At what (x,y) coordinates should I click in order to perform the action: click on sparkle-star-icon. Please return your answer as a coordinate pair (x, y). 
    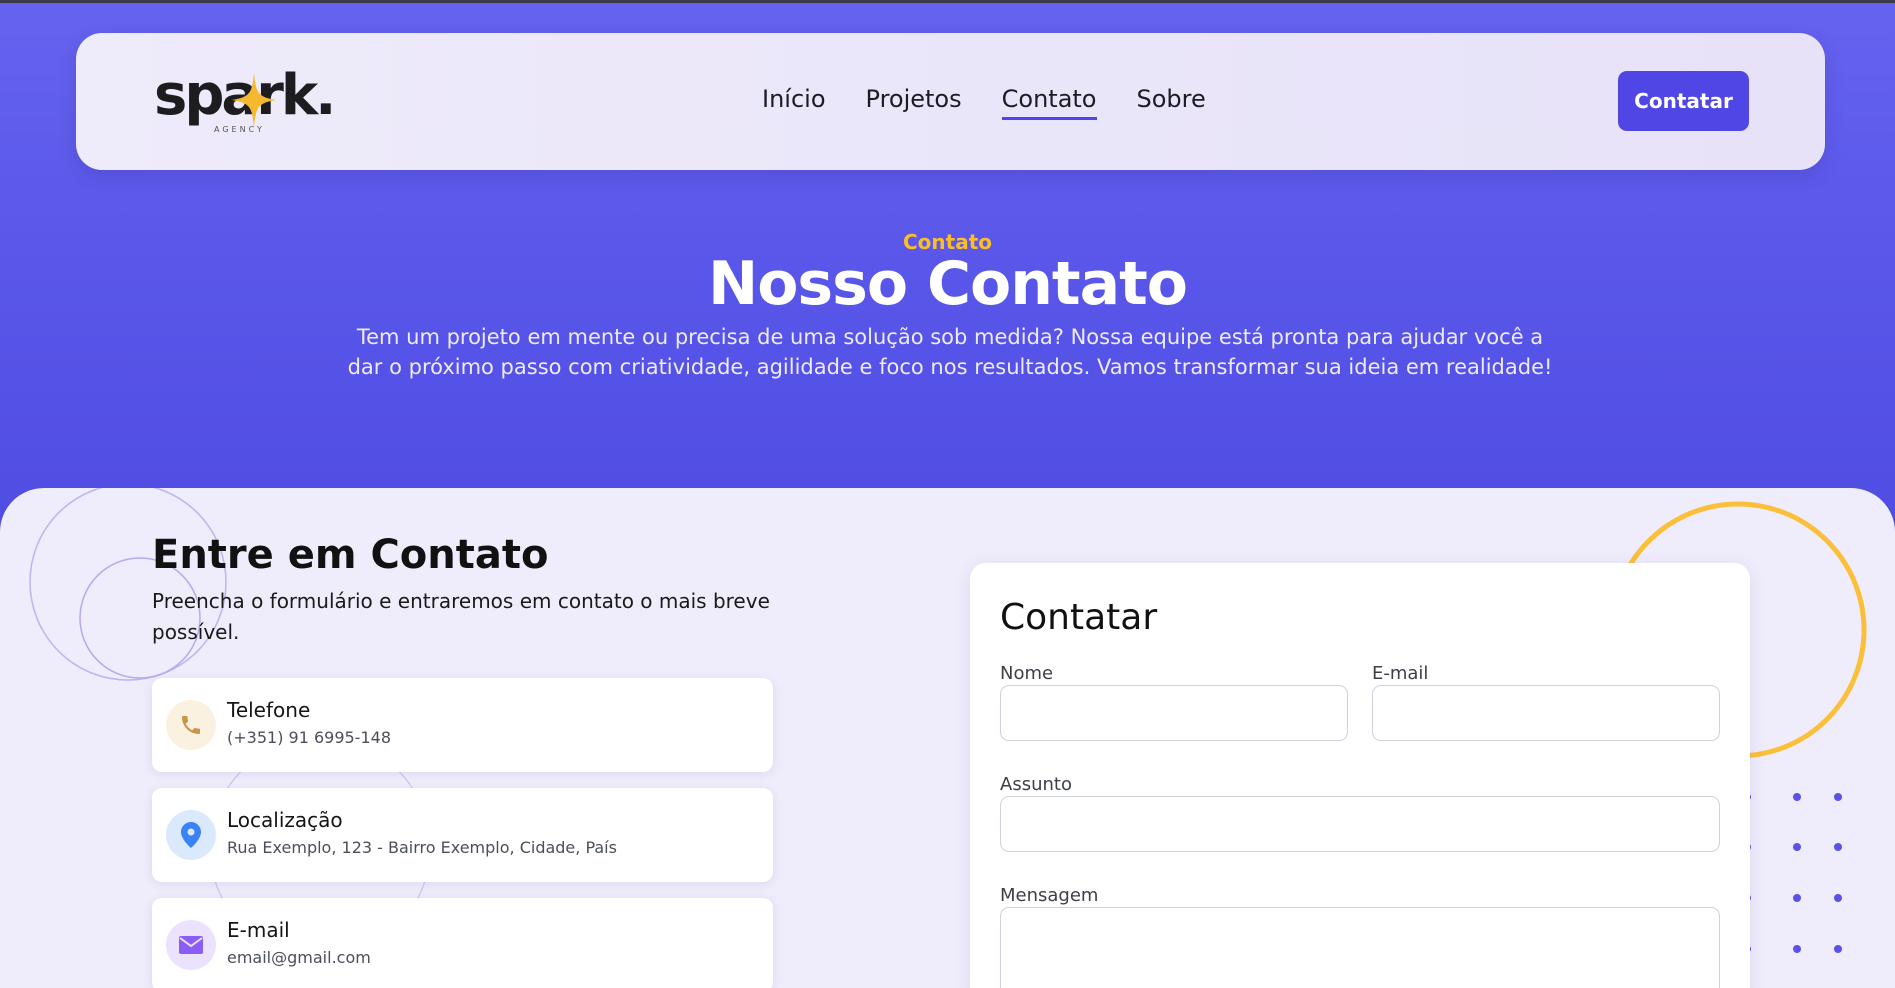
    Looking at the image, I should click on (254, 100).